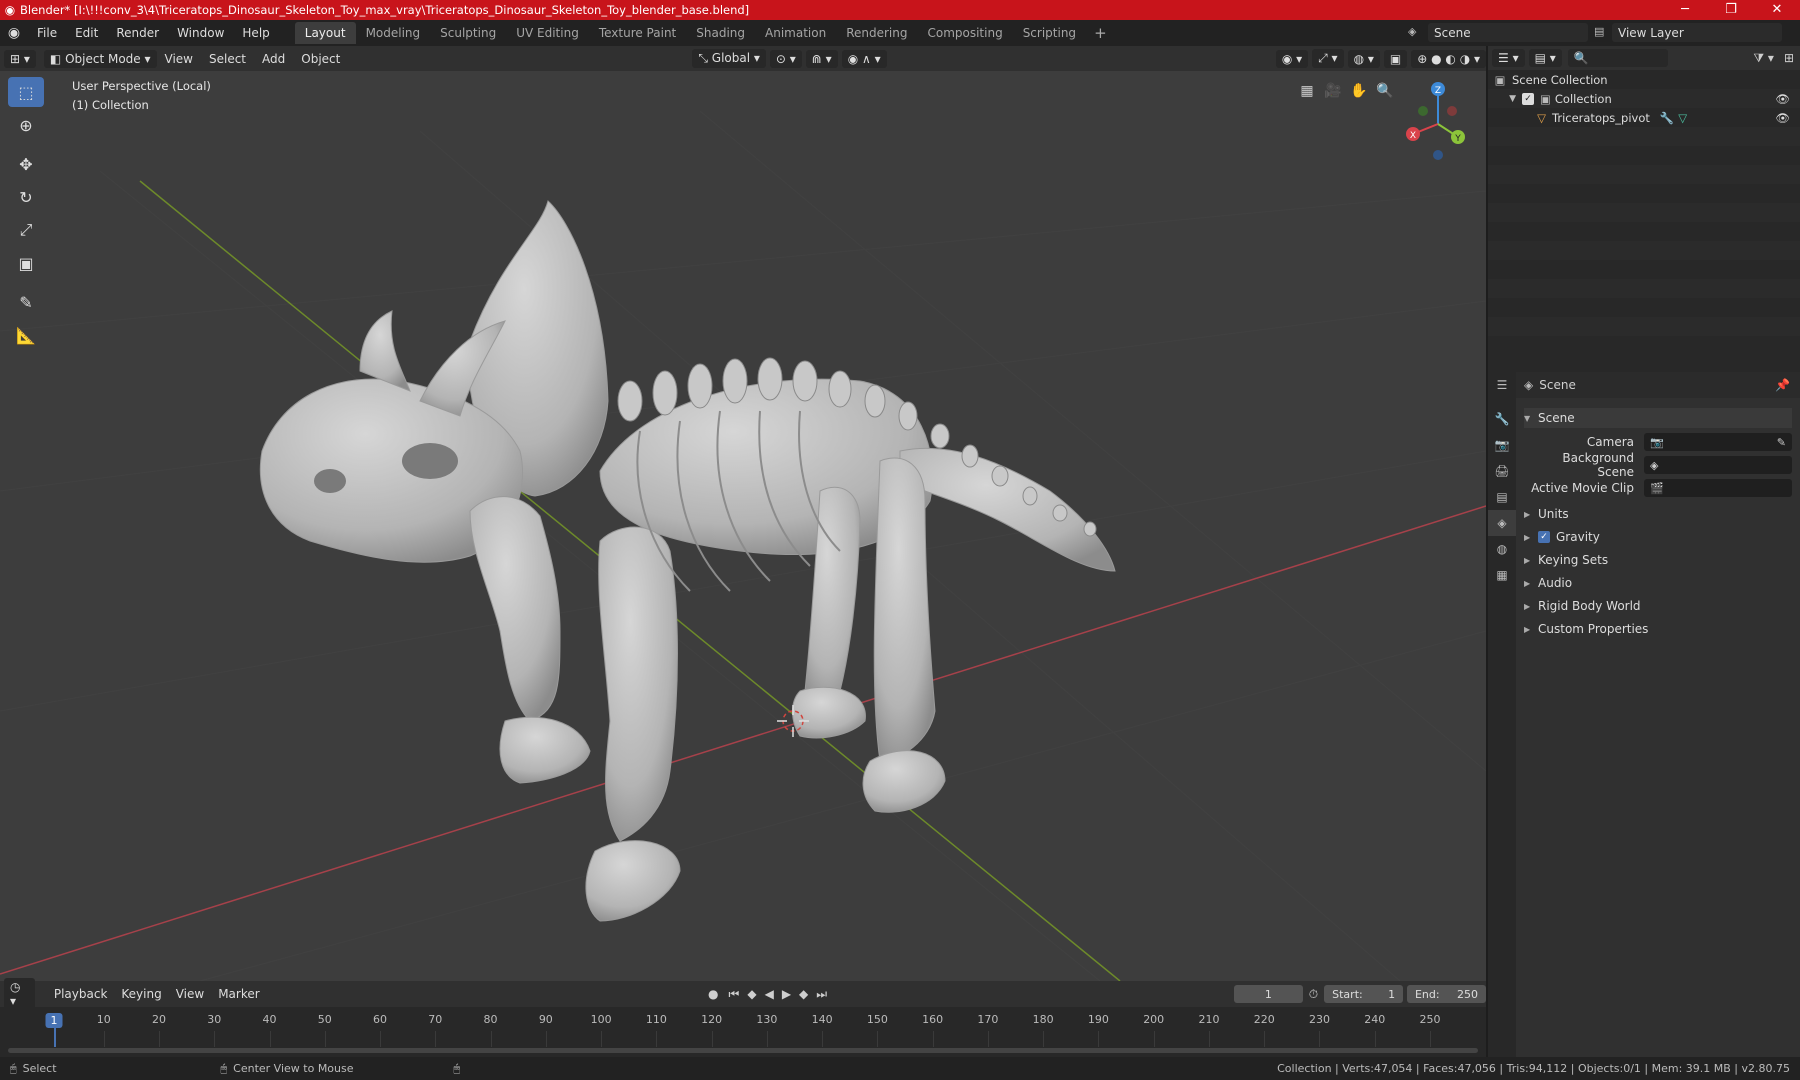 The width and height of the screenshot is (1800, 1080). What do you see at coordinates (786, 994) in the screenshot?
I see `play-icon: ▶` at bounding box center [786, 994].